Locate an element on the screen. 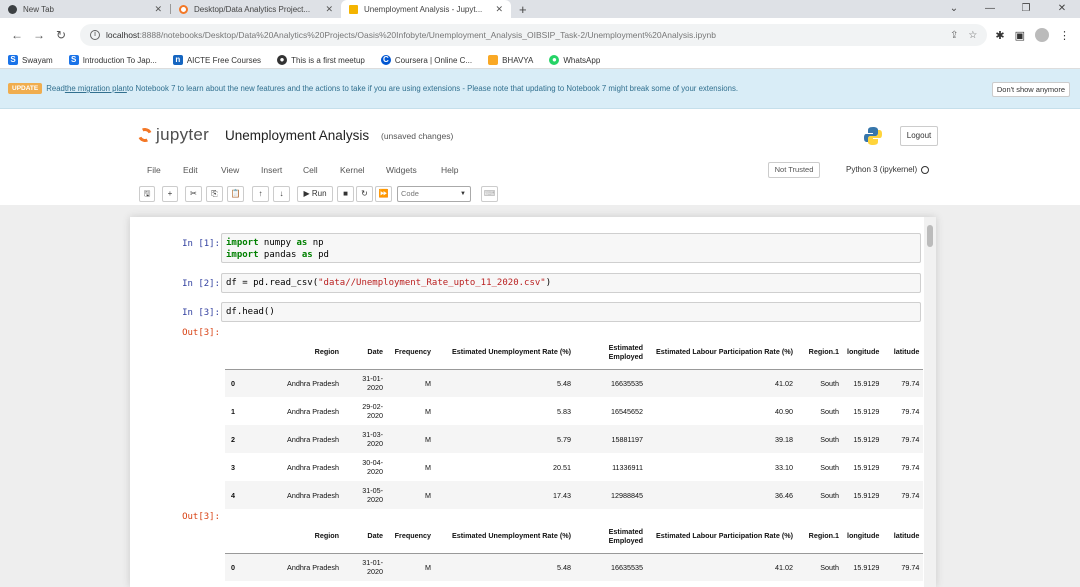  bookmark-whatsapp: ● WhatsApp is located at coordinates (574, 60).